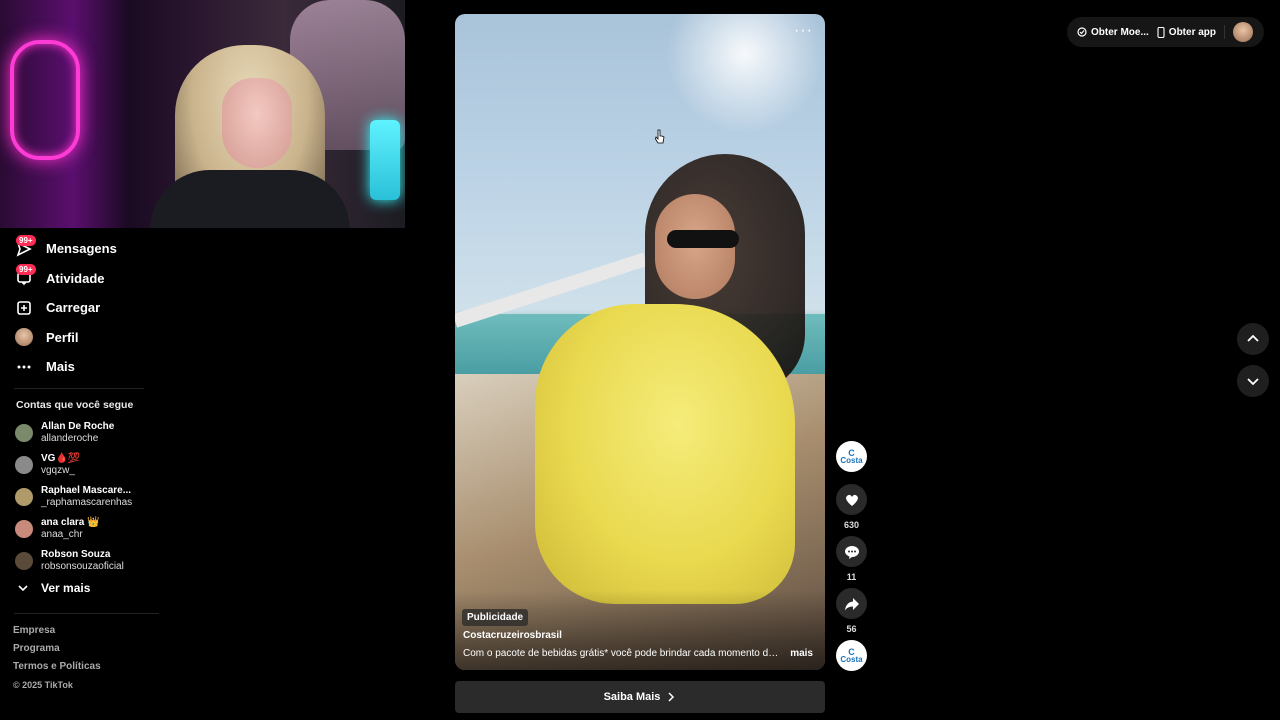 The image size is (1280, 720). I want to click on phone-icon, so click(1161, 32).